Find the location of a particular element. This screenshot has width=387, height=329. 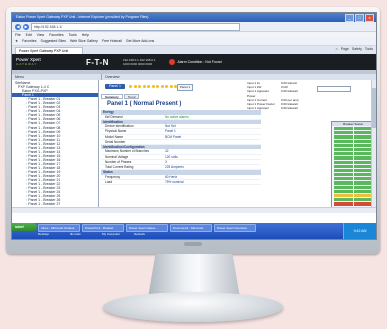

property-value: 120 volts is located at coordinates (171, 156).